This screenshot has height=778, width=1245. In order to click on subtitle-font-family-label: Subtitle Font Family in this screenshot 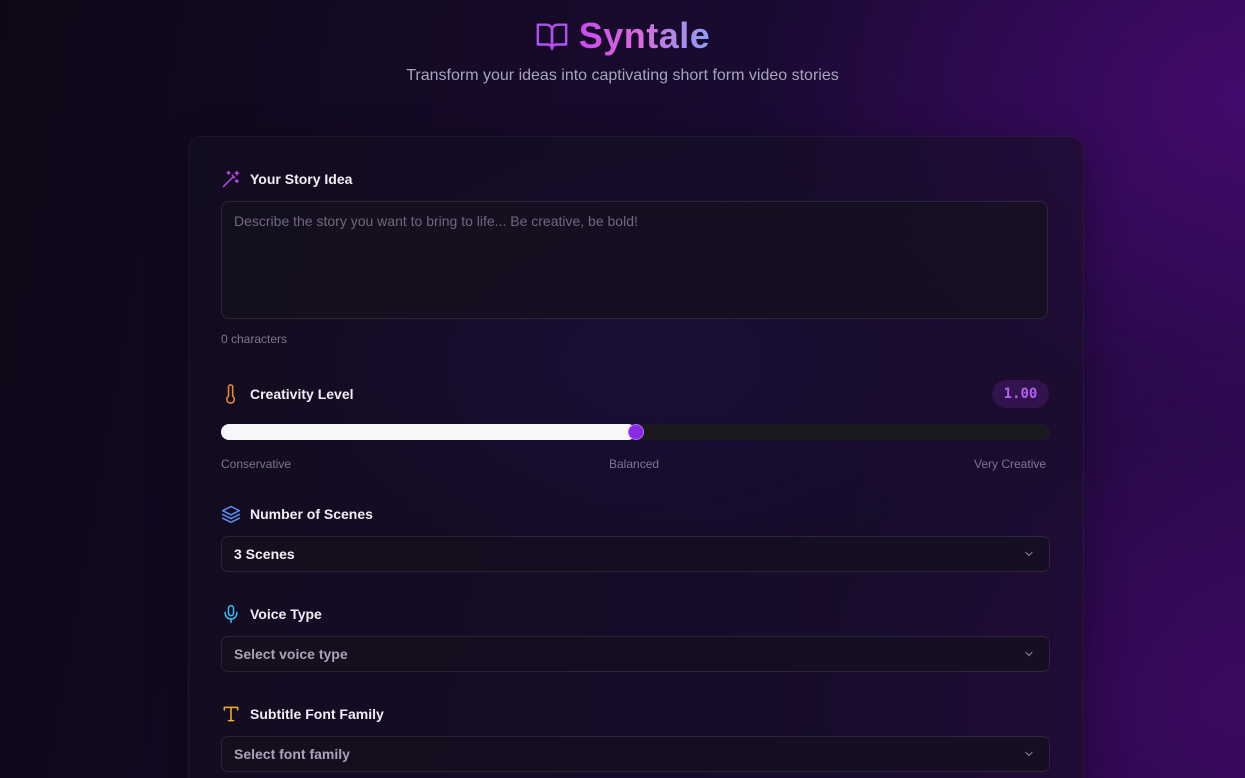, I will do `click(302, 714)`.